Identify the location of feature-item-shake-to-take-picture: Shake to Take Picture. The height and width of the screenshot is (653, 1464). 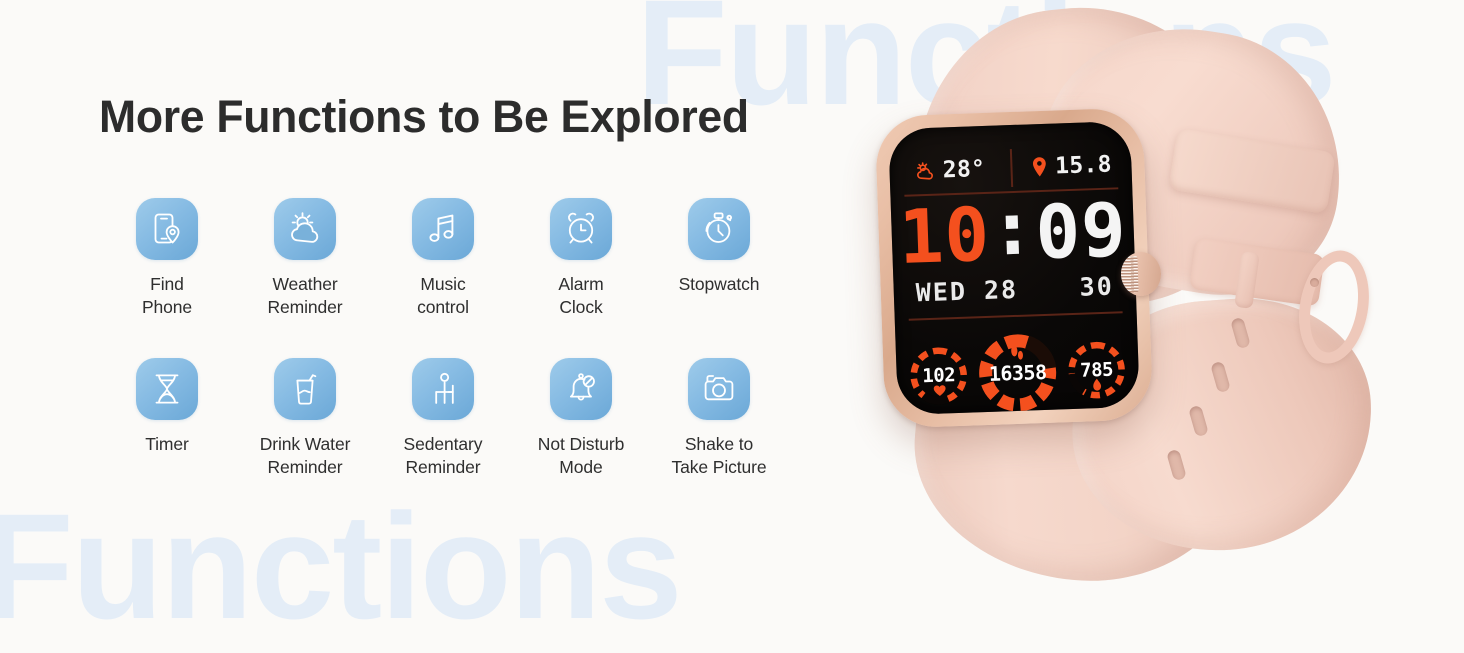
(719, 438).